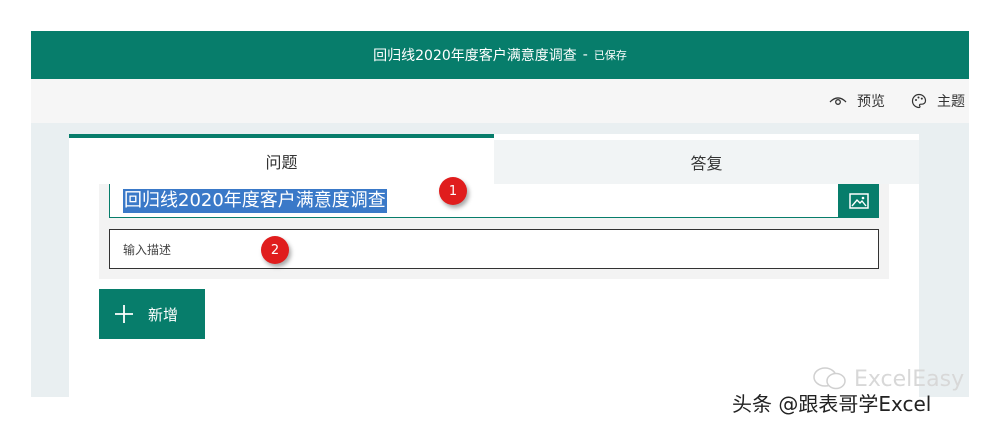  Describe the element at coordinates (838, 101) in the screenshot. I see `eye-icon` at that location.